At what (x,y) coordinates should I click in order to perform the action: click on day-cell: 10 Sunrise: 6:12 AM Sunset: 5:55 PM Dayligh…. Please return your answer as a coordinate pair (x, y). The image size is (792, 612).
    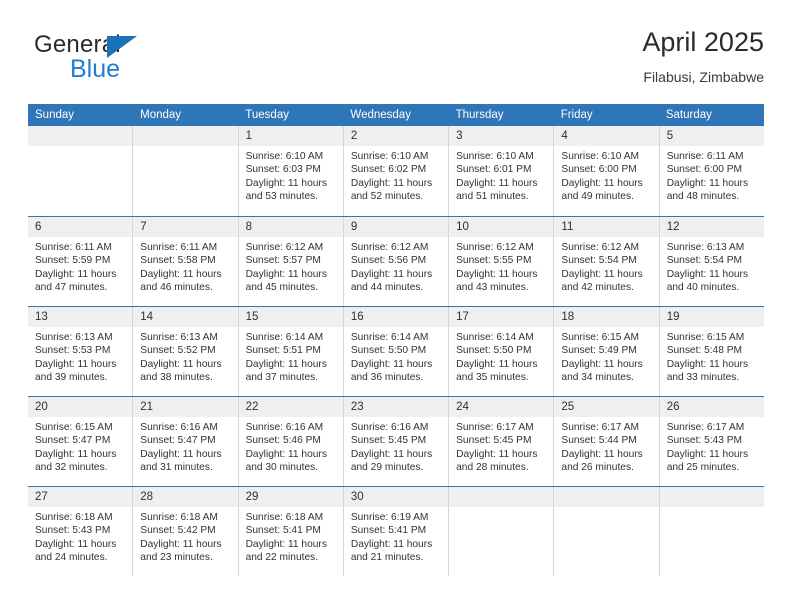
    Looking at the image, I should click on (502, 261).